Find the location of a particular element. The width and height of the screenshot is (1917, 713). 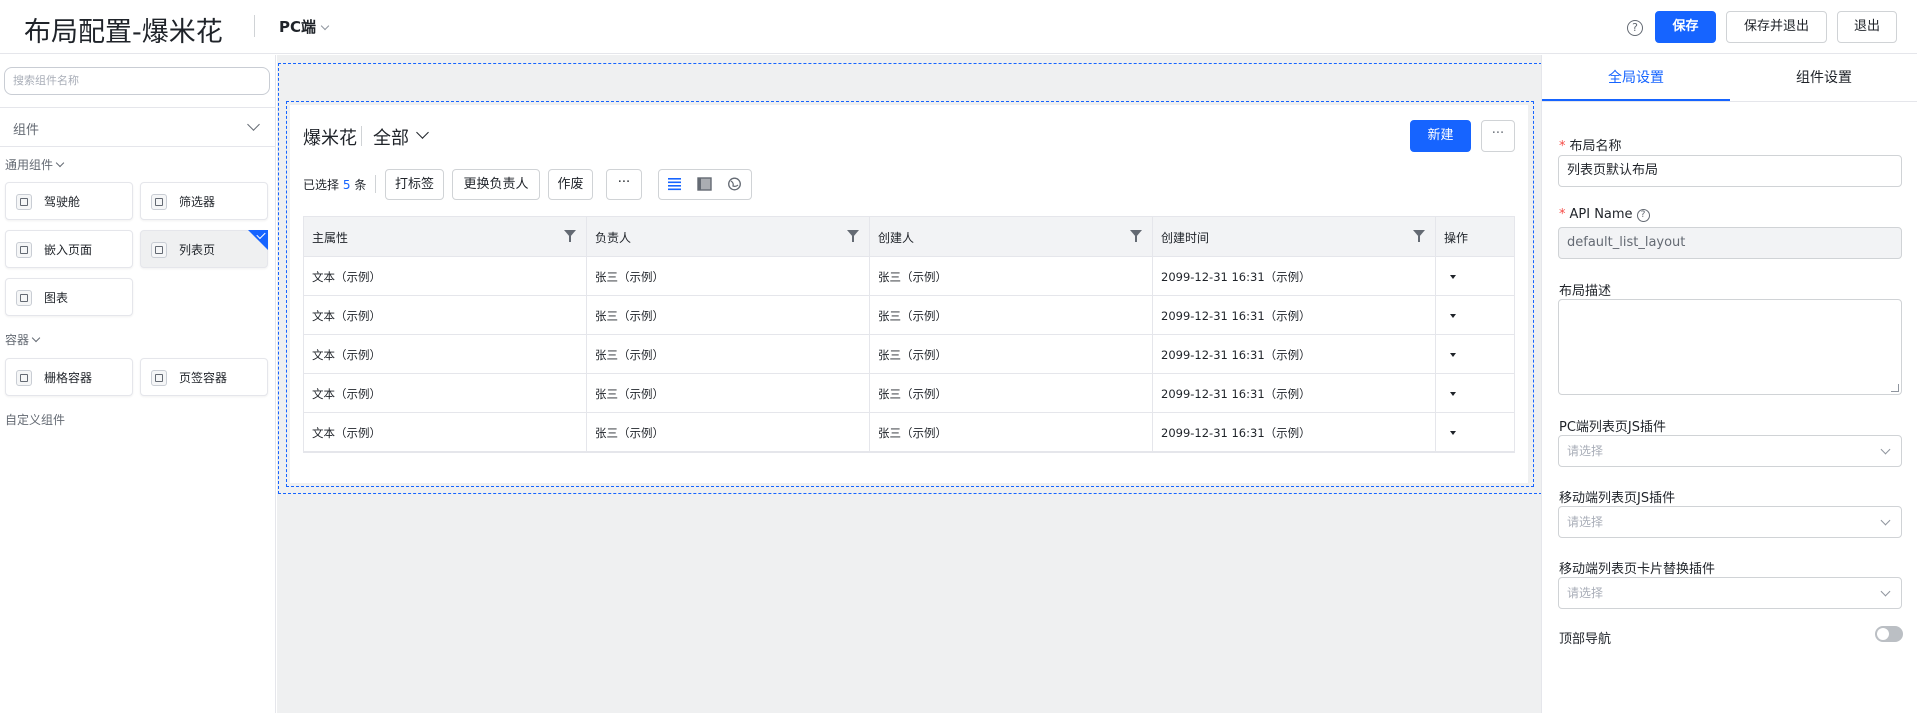

component-search-input: 搜索组件名称 is located at coordinates (137, 81).